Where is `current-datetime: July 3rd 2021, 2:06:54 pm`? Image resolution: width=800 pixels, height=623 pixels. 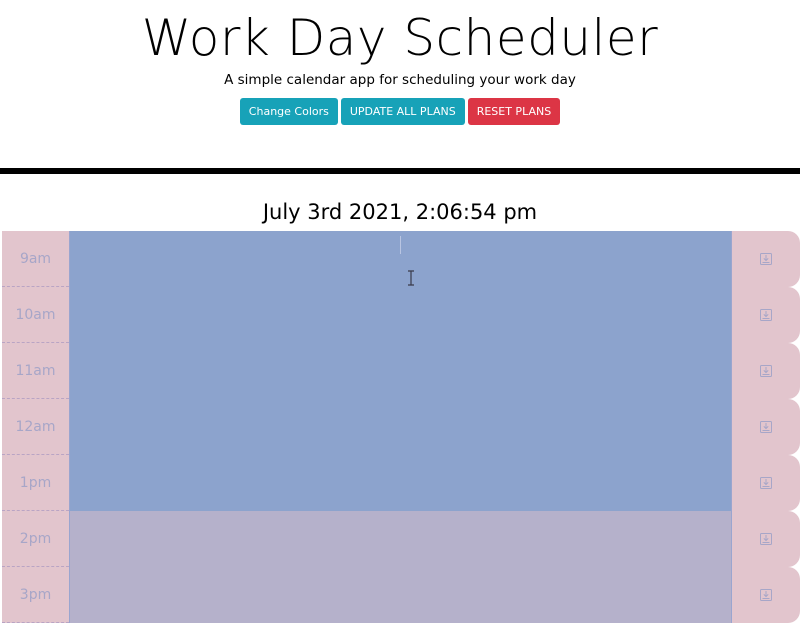
current-datetime: July 3rd 2021, 2:06:54 pm is located at coordinates (400, 212).